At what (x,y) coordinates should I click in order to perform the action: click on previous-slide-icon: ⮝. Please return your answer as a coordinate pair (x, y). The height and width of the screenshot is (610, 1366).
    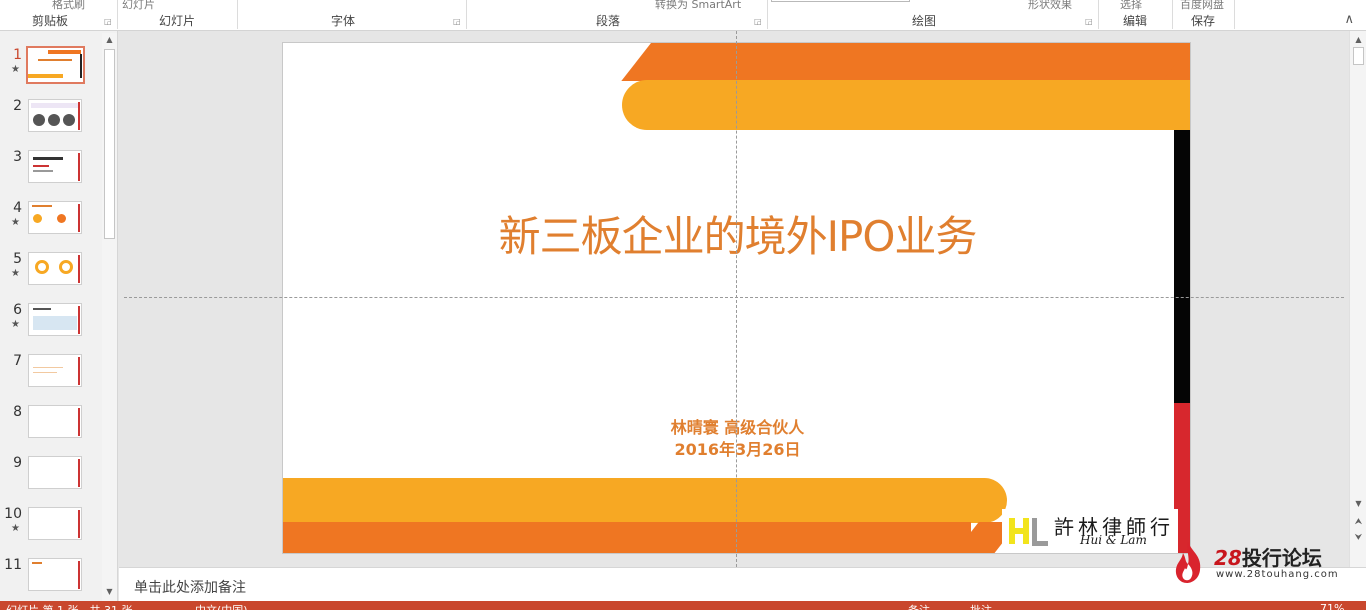
    Looking at the image, I should click on (1358, 522).